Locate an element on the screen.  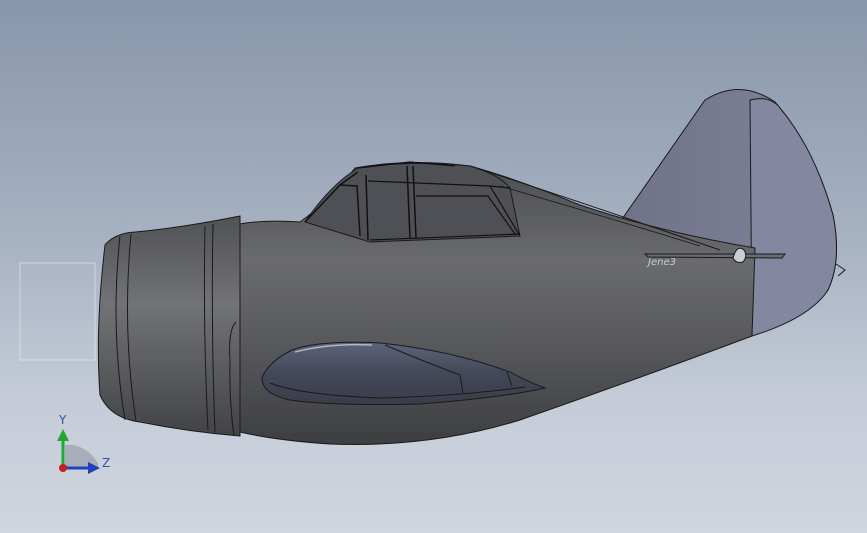
rudder is located at coordinates (793, 217).